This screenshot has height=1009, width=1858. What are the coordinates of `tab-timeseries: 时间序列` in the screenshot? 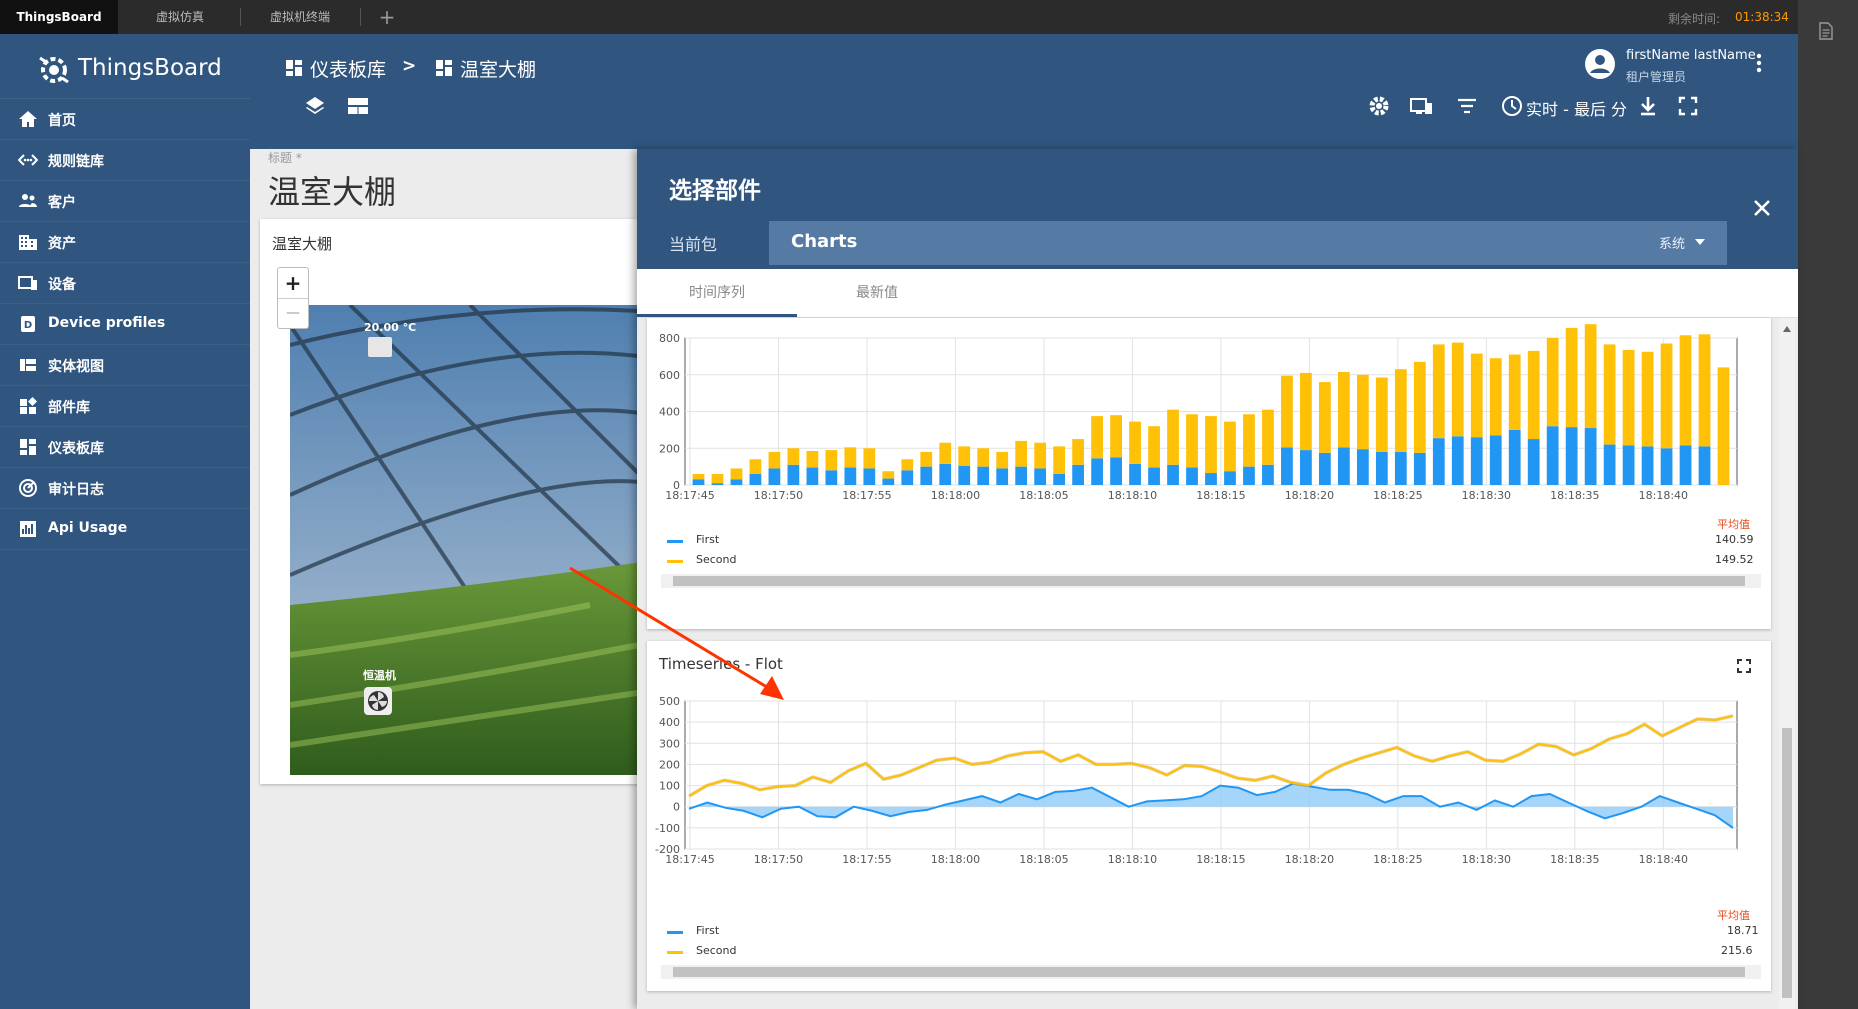 It's located at (717, 293).